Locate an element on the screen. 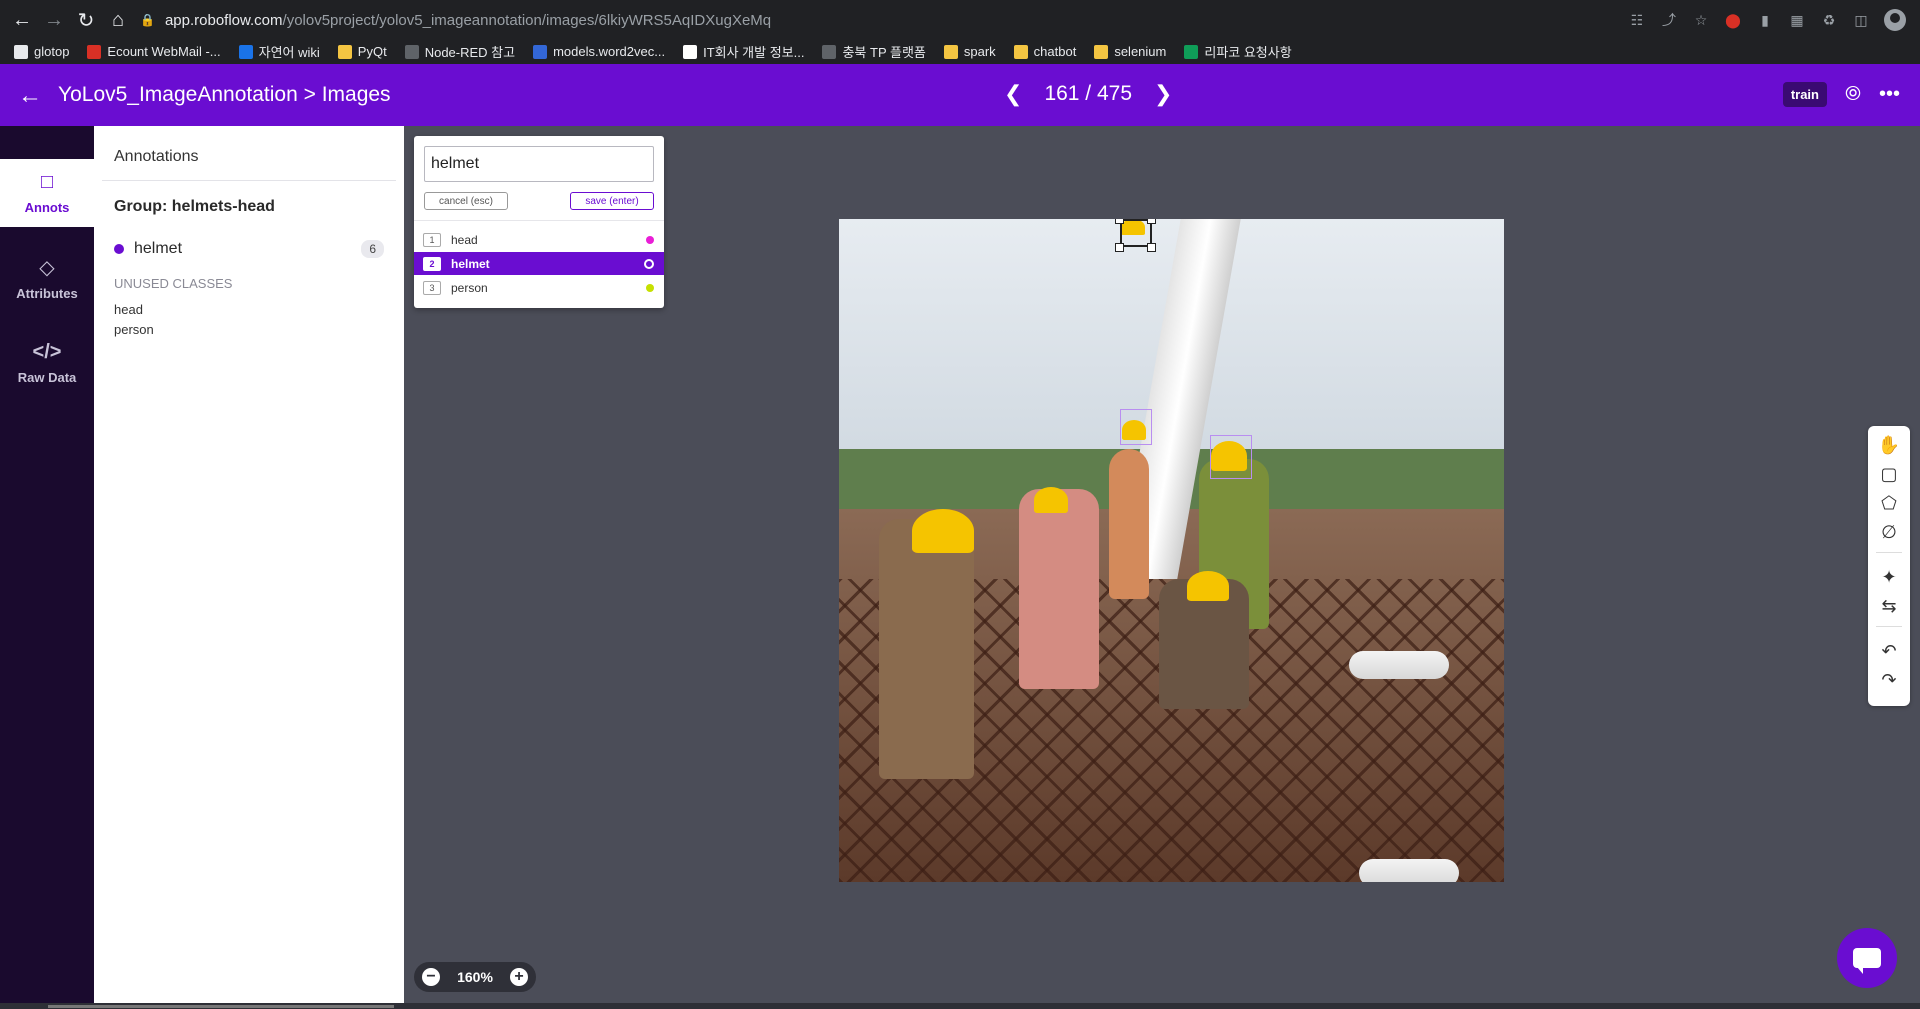 This screenshot has height=1009, width=1920. bookmark-label: glotop is located at coordinates (52, 51).